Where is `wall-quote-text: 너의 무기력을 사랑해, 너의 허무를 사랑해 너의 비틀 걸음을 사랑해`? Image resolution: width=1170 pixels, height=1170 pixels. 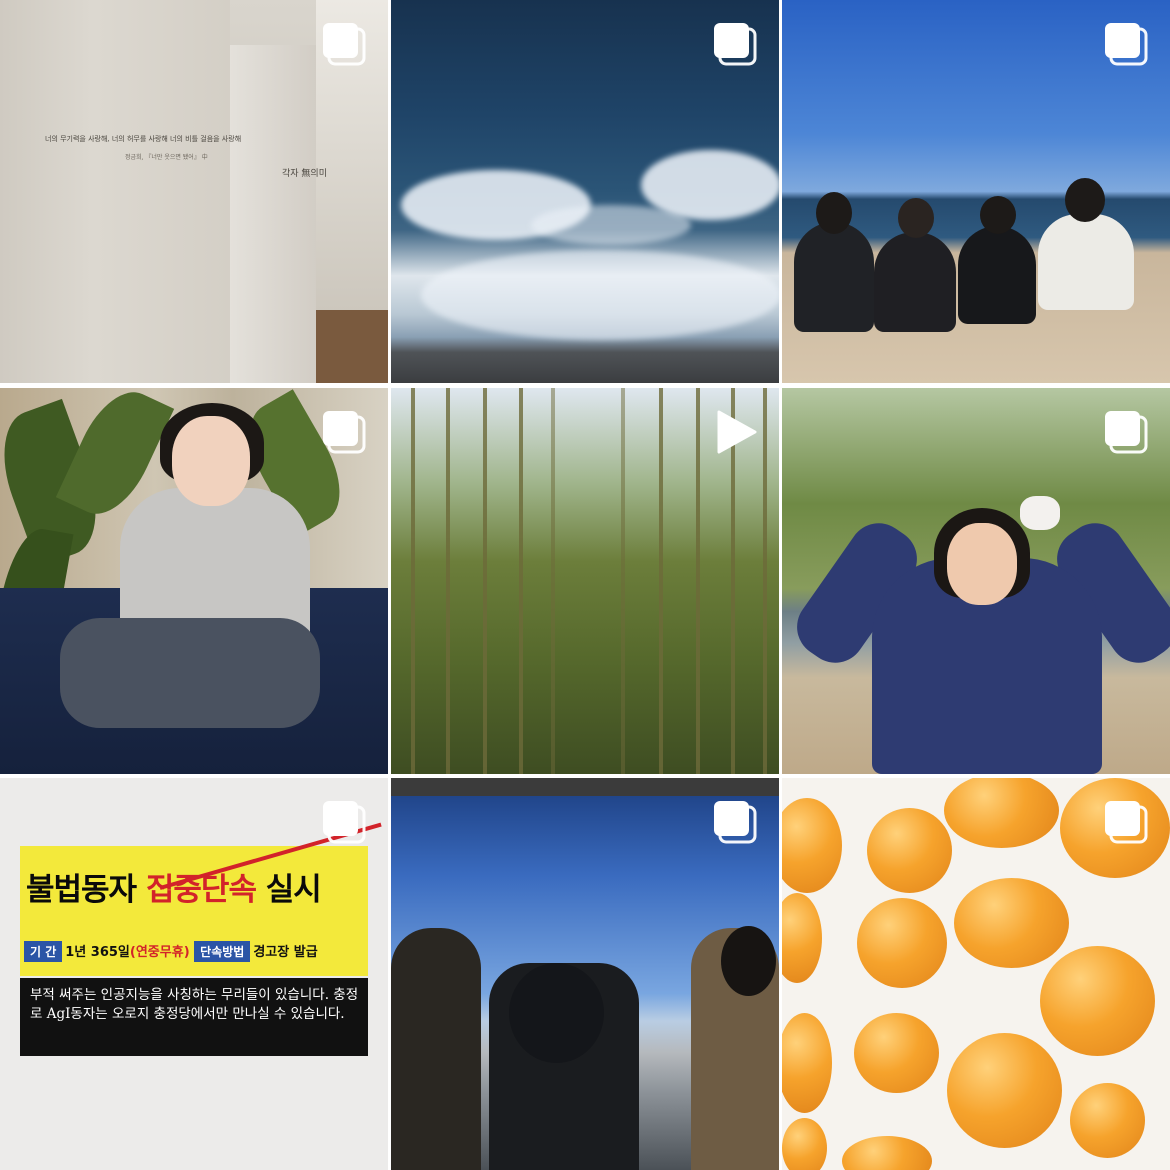
wall-quote-text: 너의 무기력을 사랑해, 너의 허무를 사랑해 너의 비틀 걸음을 사랑해 is located at coordinates (143, 139).